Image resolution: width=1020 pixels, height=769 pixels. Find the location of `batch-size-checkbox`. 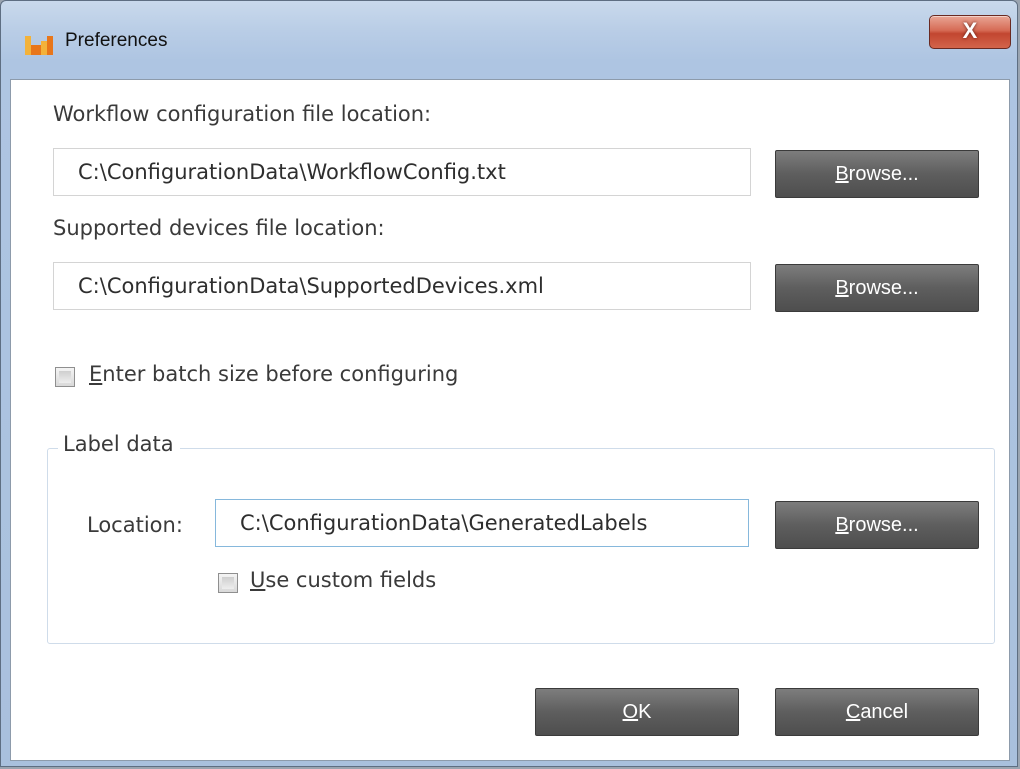

batch-size-checkbox is located at coordinates (65, 377).